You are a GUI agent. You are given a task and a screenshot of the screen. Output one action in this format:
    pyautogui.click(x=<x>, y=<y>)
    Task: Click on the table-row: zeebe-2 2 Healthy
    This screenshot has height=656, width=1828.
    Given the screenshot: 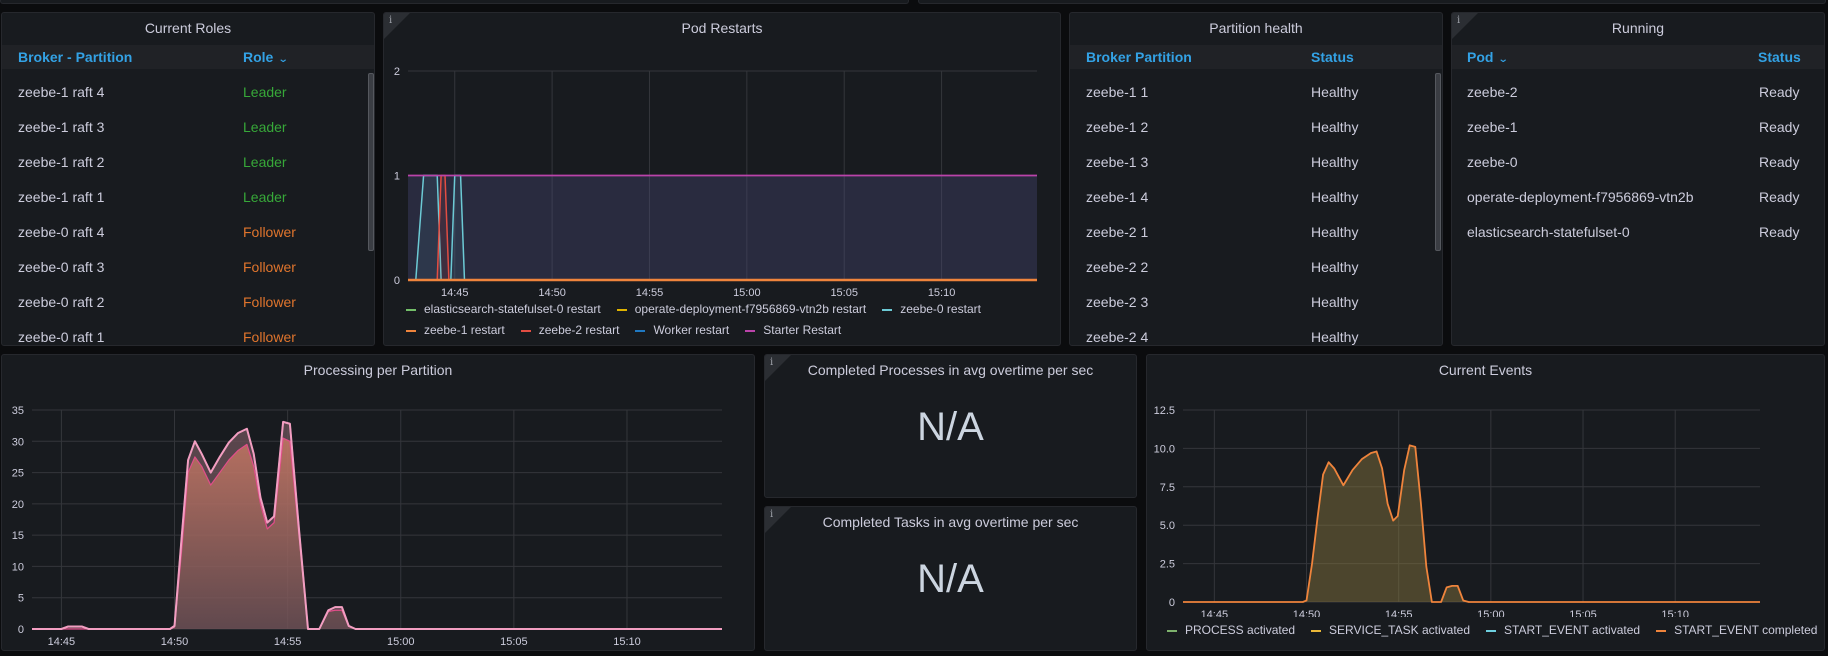 What is the action you would take?
    pyautogui.click(x=1256, y=267)
    